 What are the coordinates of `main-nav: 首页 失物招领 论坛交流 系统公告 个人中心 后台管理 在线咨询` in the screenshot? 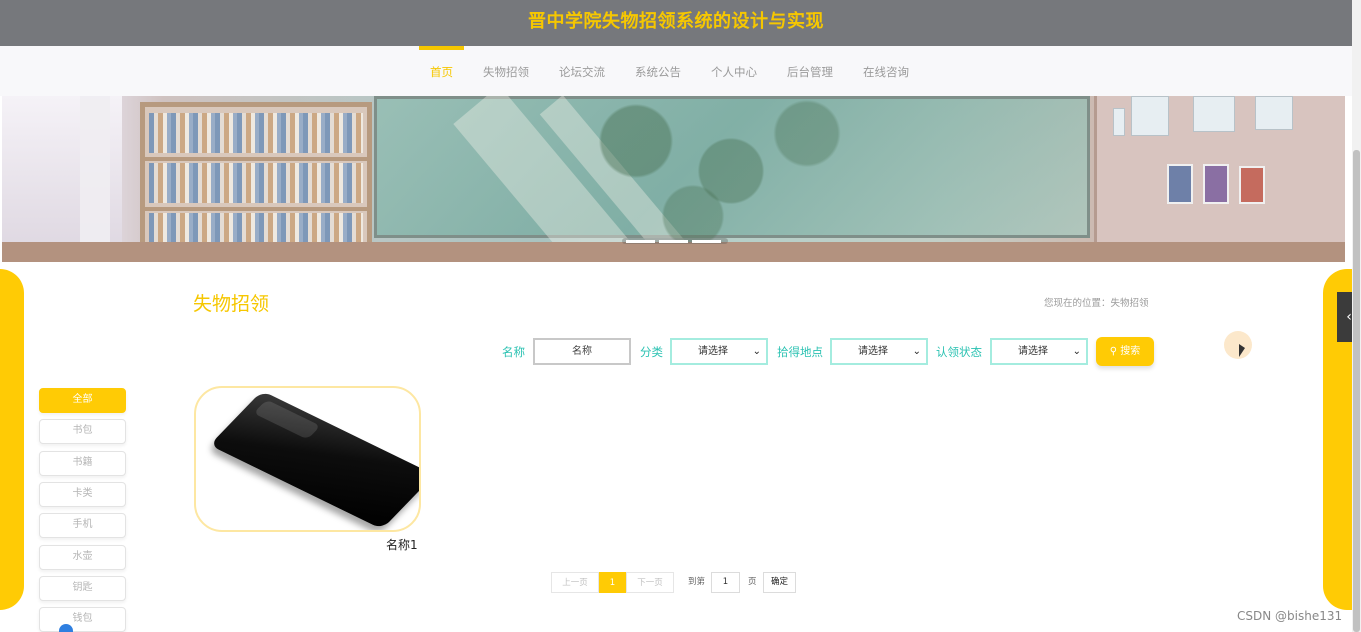 It's located at (676, 71).